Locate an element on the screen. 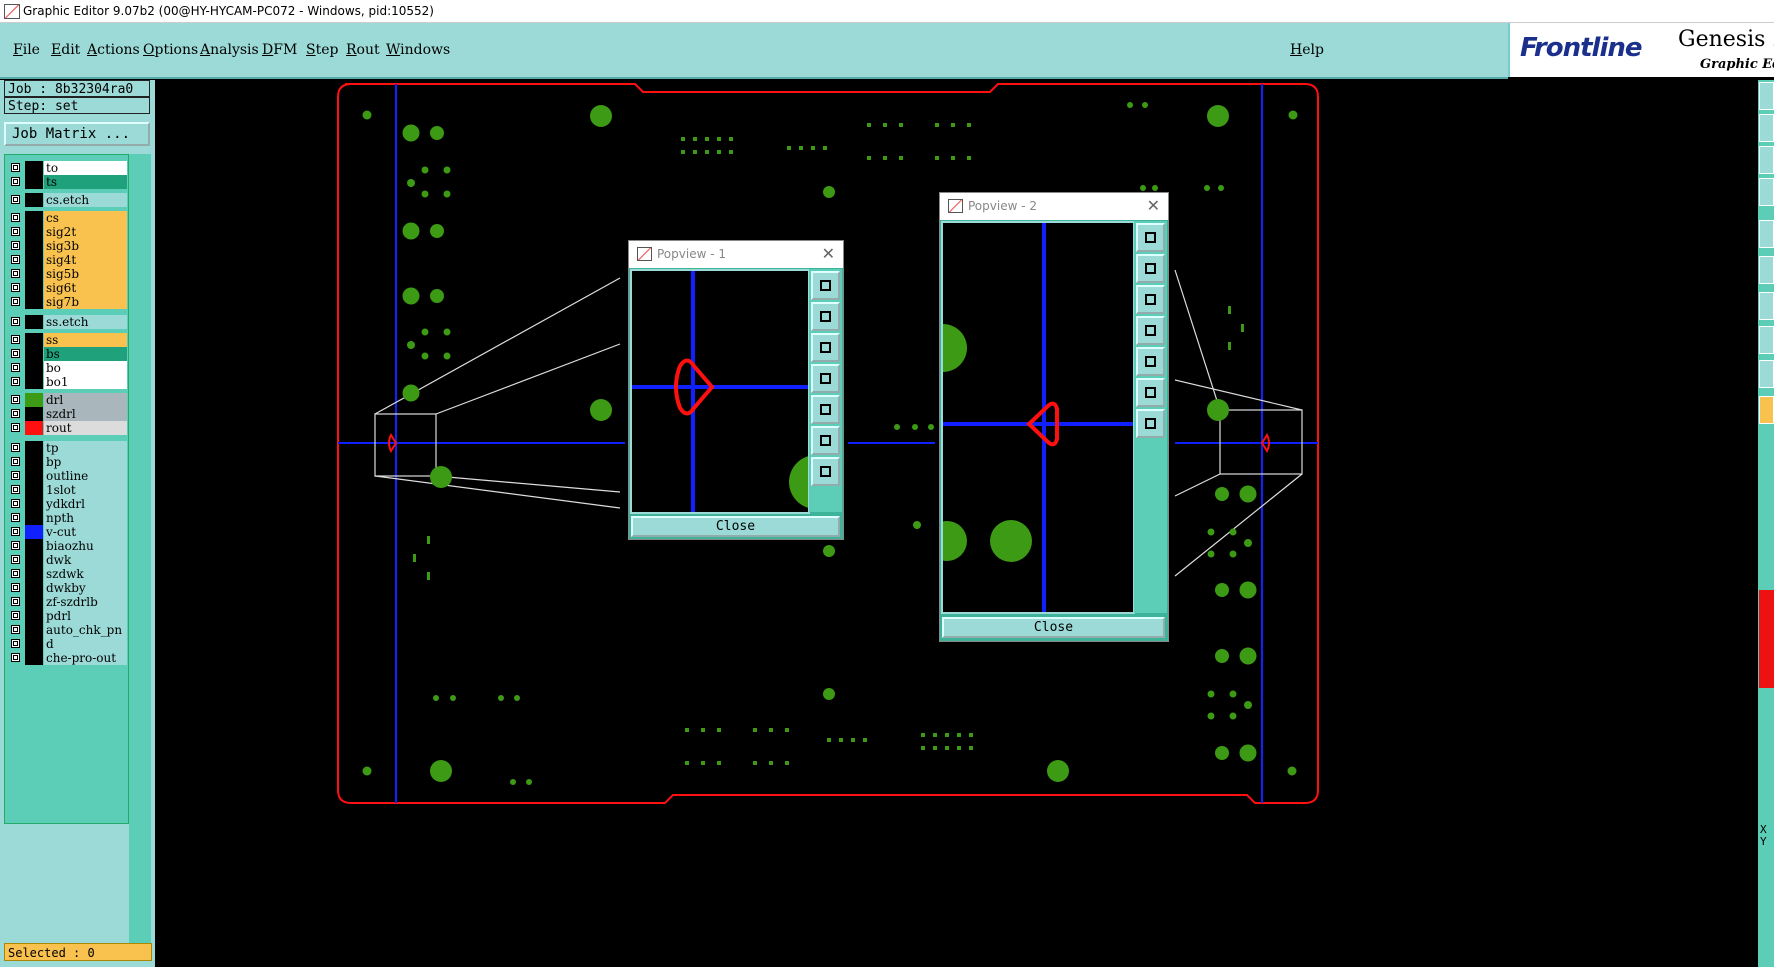 Image resolution: width=1774 pixels, height=967 pixels. layer-row-bs: bs is located at coordinates (66, 354).